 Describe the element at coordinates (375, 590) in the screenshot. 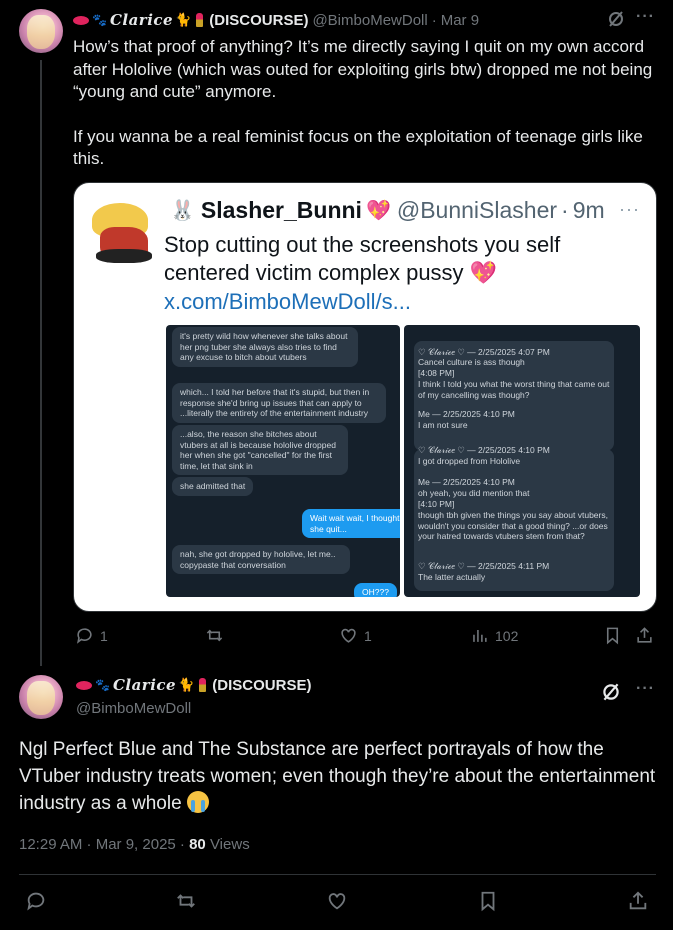

I see `chat-bubble: OH???` at that location.